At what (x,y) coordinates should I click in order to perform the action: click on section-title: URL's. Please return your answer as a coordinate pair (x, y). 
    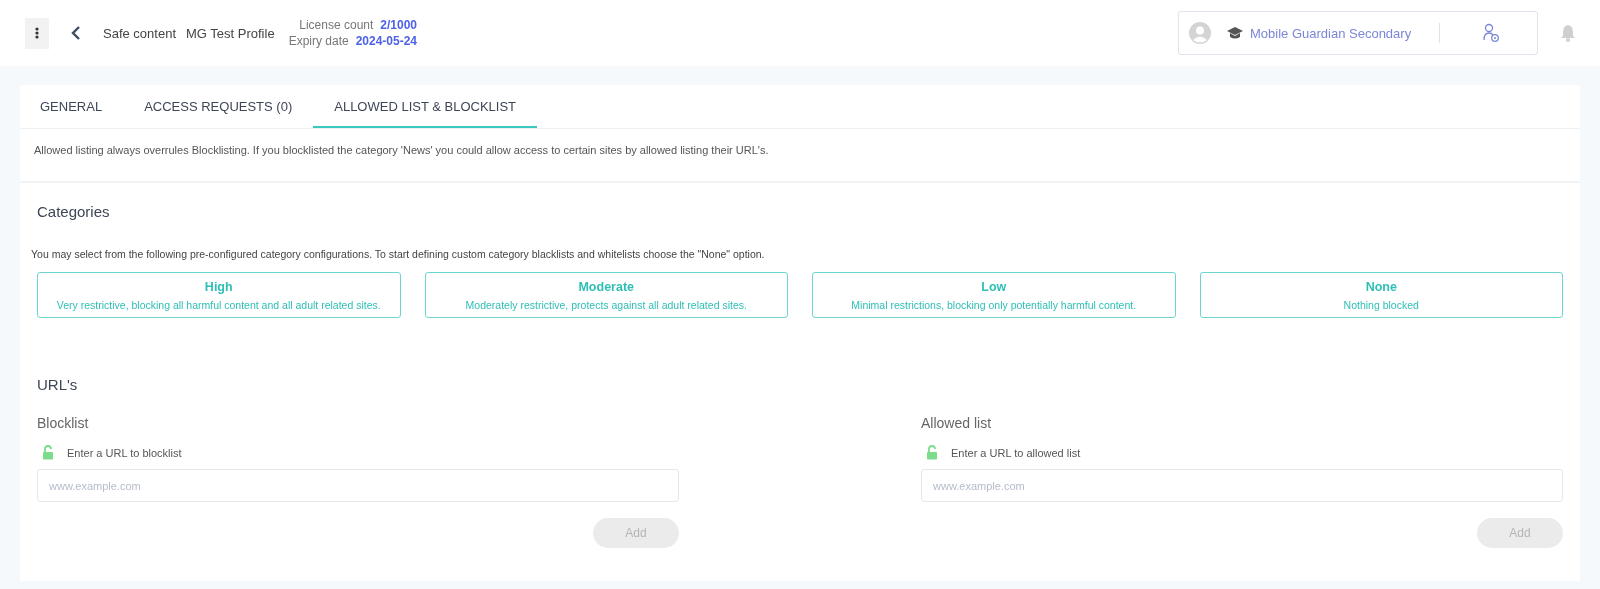
    Looking at the image, I should click on (58, 384).